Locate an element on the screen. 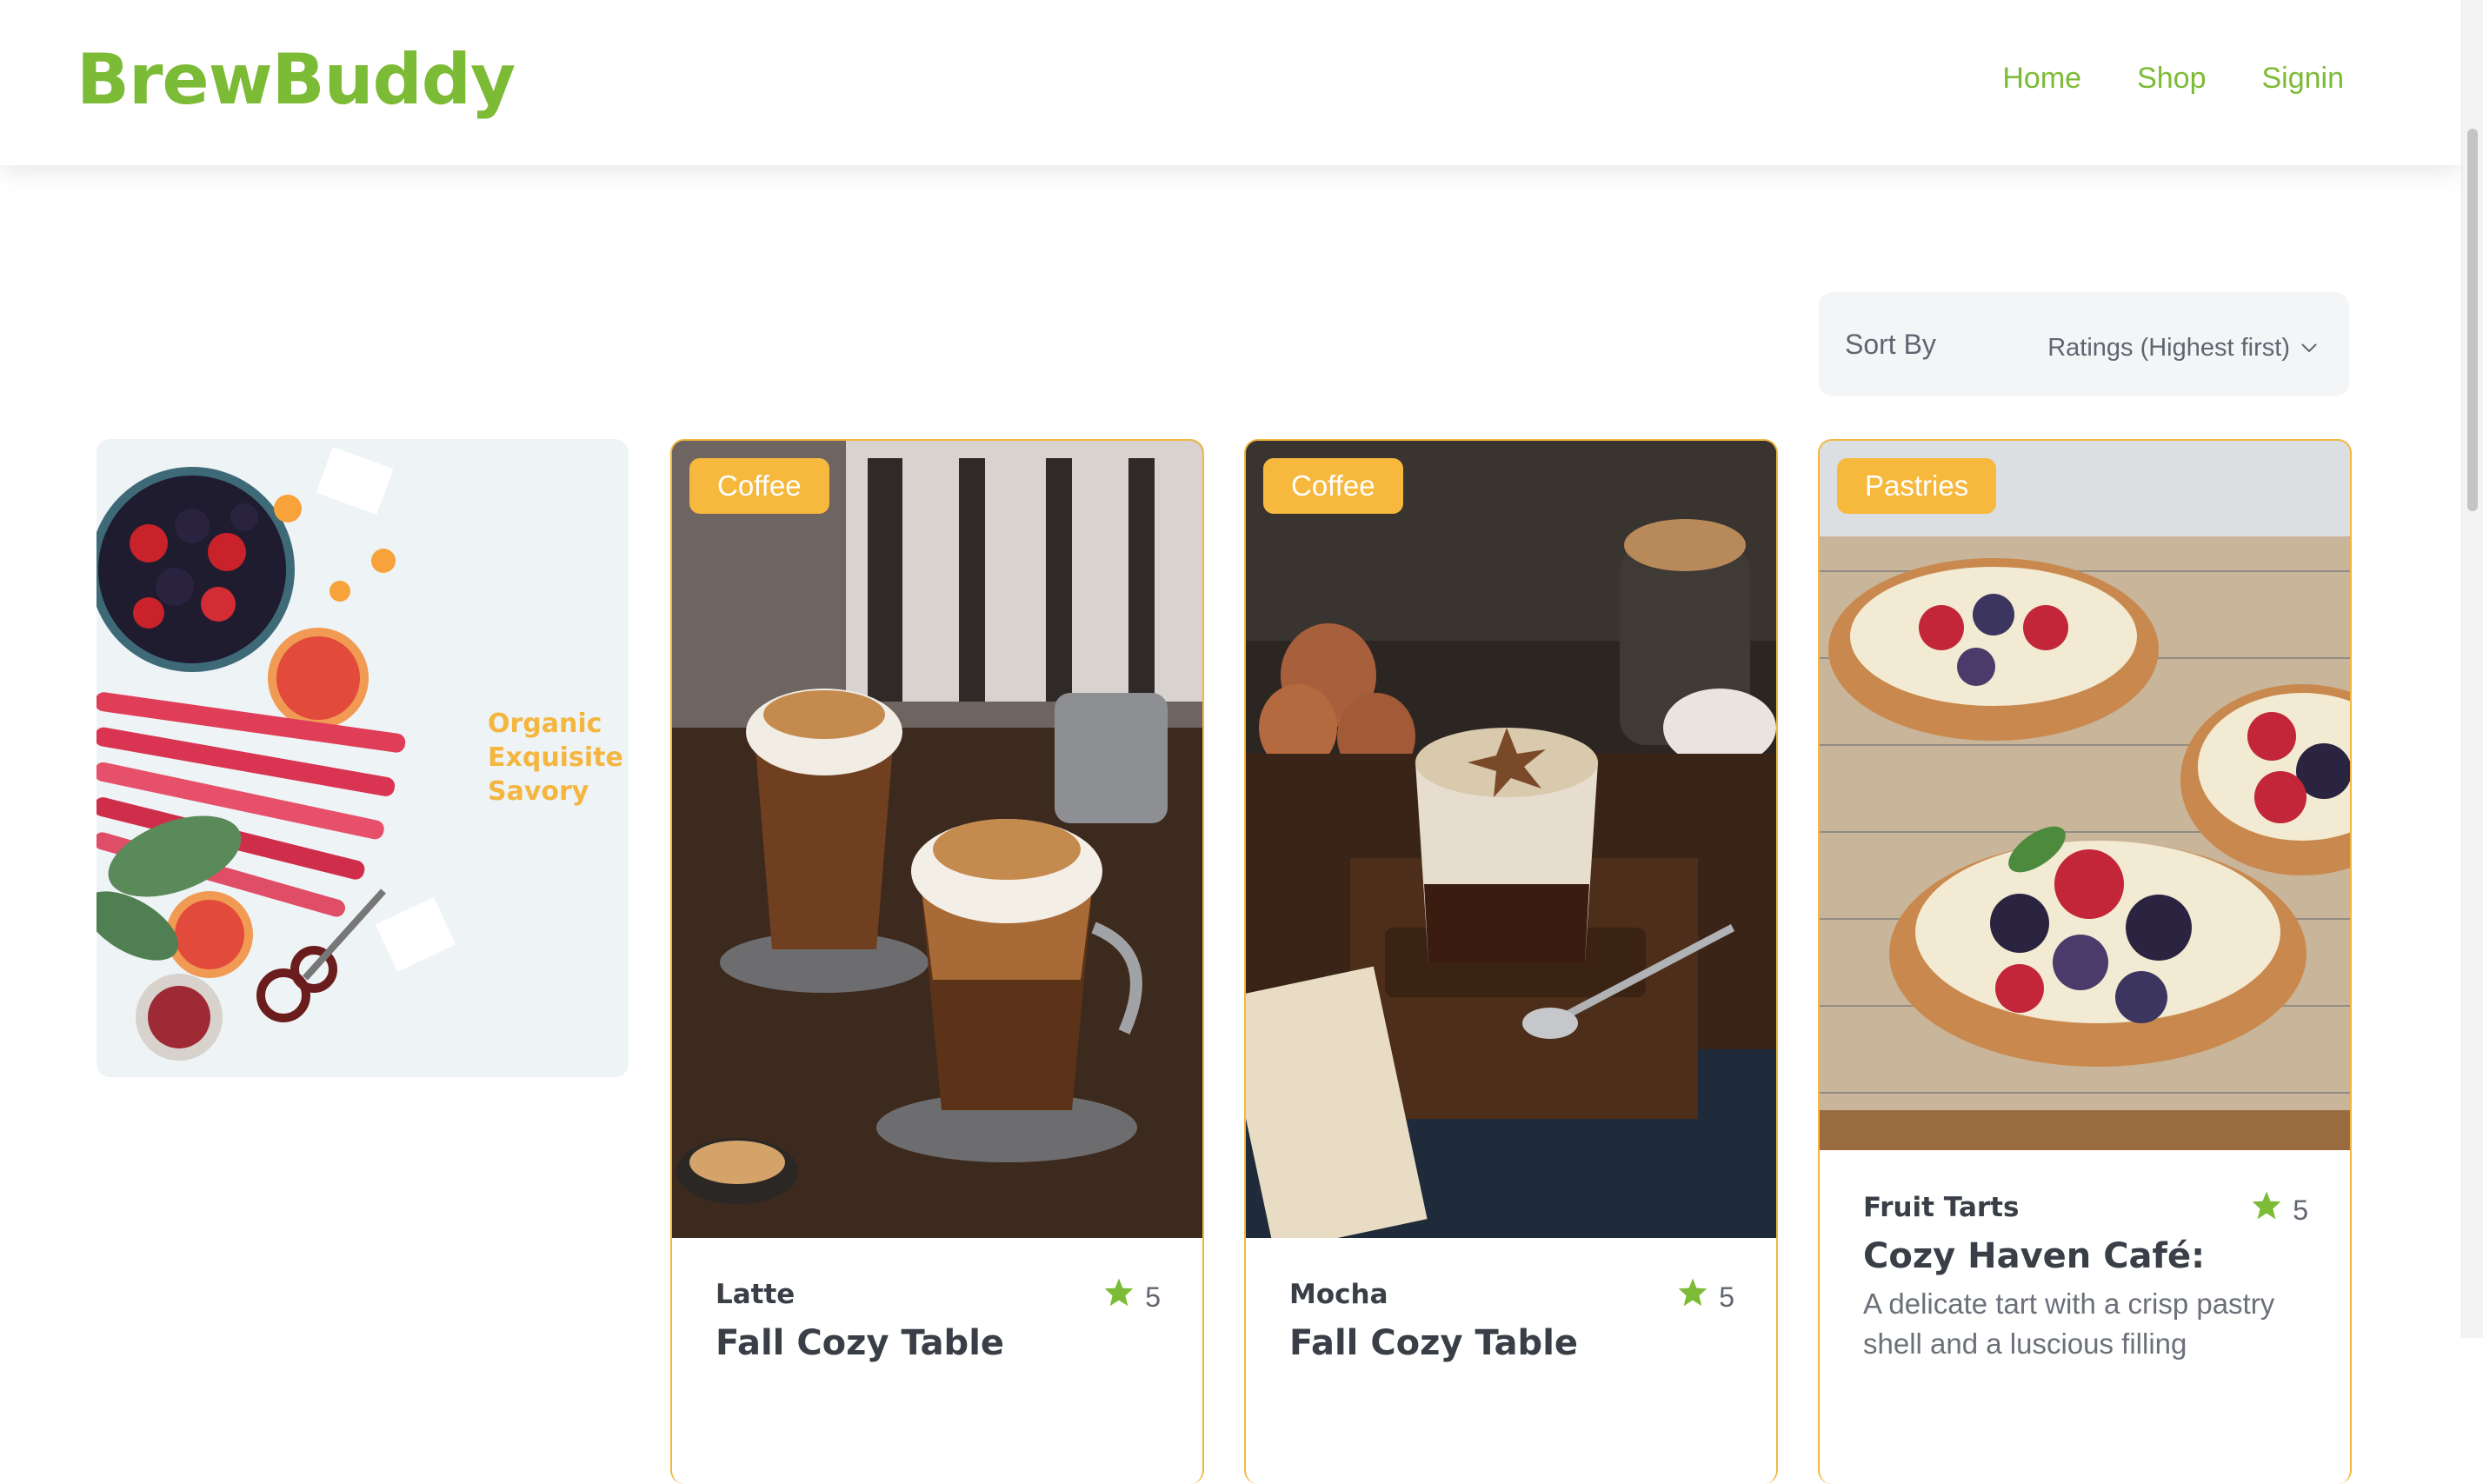 The image size is (2483, 1484). promo-line: Exquisite is located at coordinates (555, 757).